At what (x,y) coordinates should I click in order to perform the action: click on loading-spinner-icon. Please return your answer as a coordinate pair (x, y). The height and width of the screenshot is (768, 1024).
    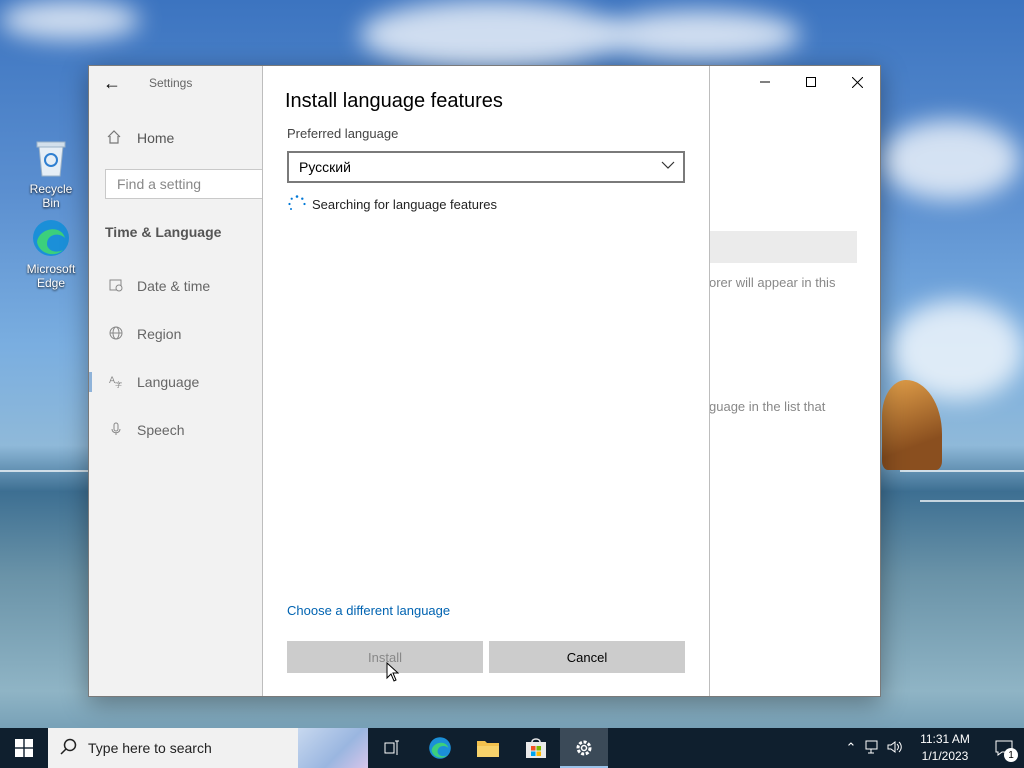
    Looking at the image, I should click on (297, 202).